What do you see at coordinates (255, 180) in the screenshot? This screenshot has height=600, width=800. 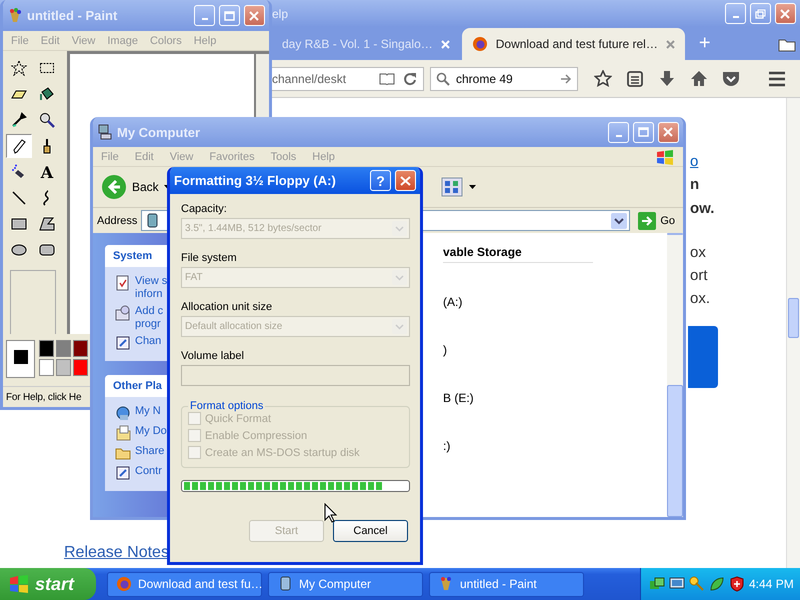 I see `window-title: Formatting 3½ Floppy (A:)` at bounding box center [255, 180].